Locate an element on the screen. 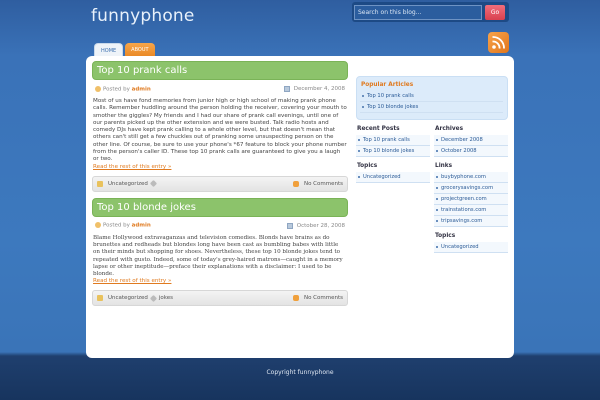 This screenshot has height=400, width=600. nav-tabs: HOME ABOUT is located at coordinates (124, 50).